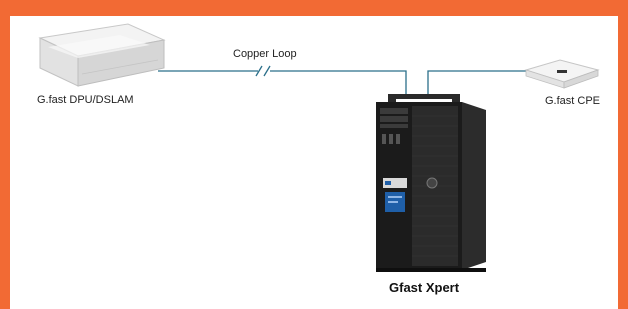 This screenshot has width=628, height=309. Describe the element at coordinates (85, 100) in the screenshot. I see `dslam-label: G.fast DPU/DSLAM` at that location.